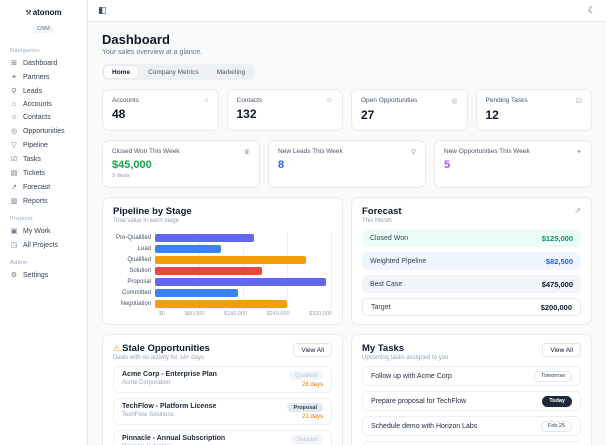 Image resolution: width=606 pixels, height=445 pixels. What do you see at coordinates (43, 173) in the screenshot?
I see `sidebar-item-tickets: ▤ Tickets` at bounding box center [43, 173].